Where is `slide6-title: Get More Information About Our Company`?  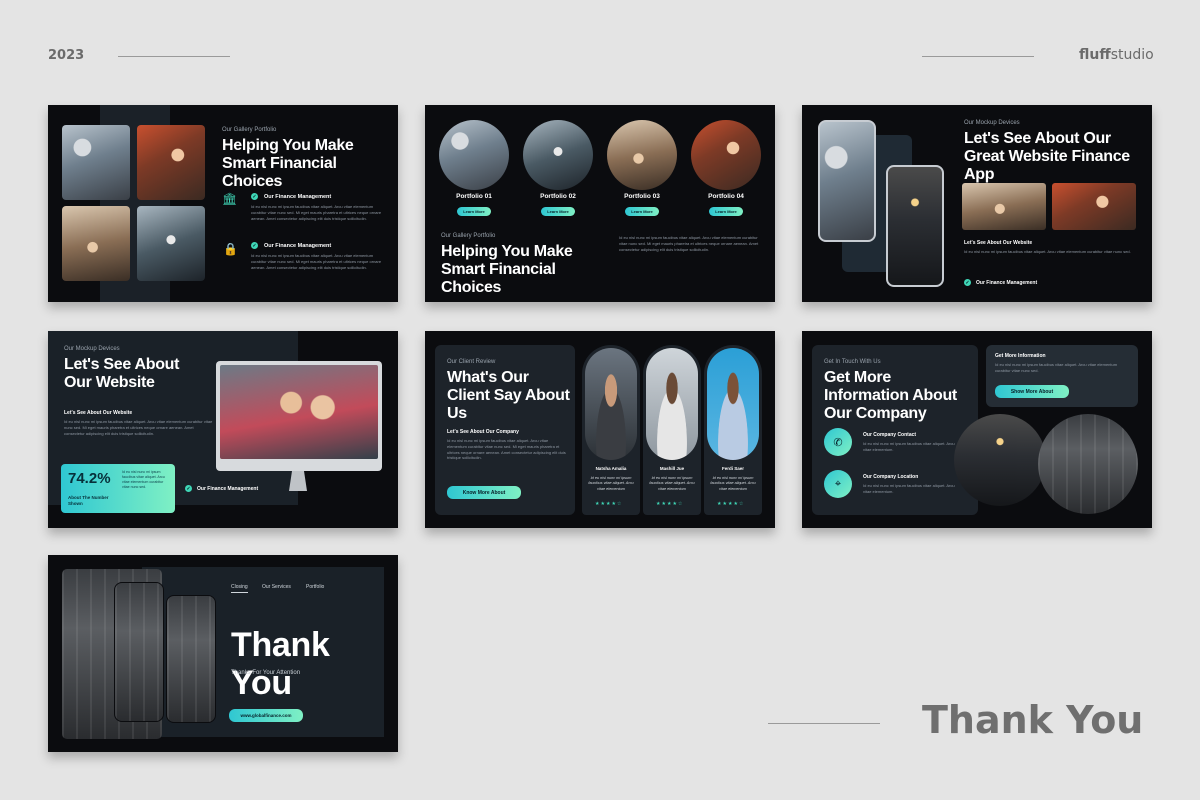
slide6-title: Get More Information About Our Company is located at coordinates (890, 395).